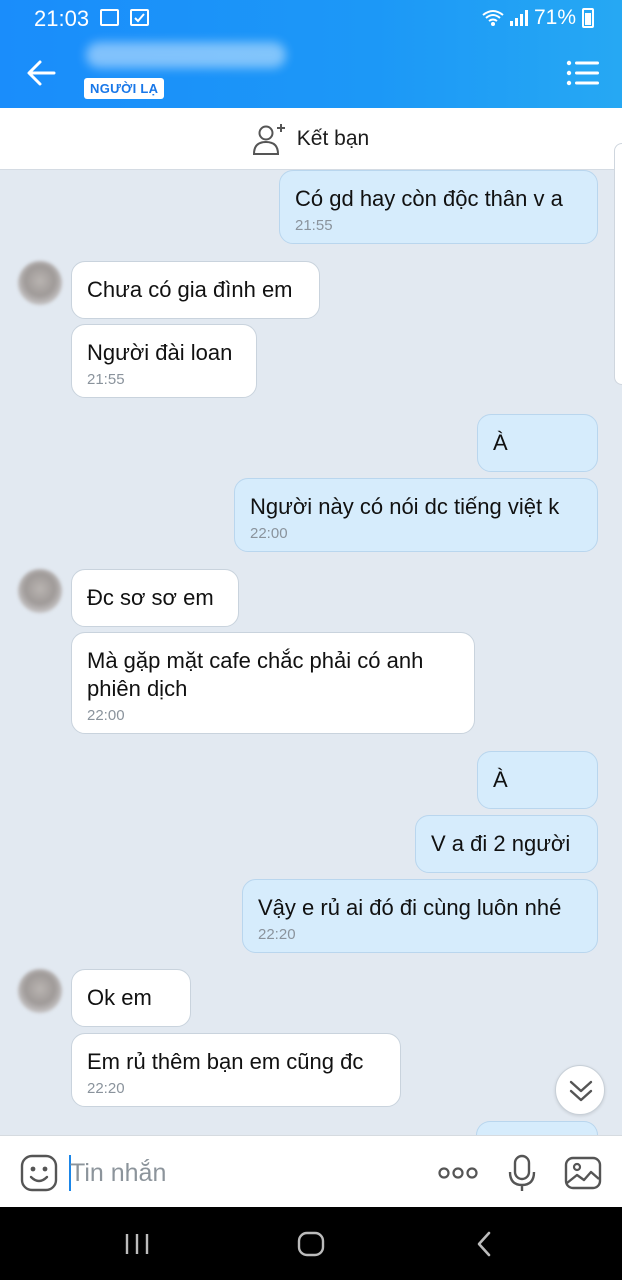 The width and height of the screenshot is (622, 1280). What do you see at coordinates (485, 1244) in the screenshot?
I see `system-back-icon` at bounding box center [485, 1244].